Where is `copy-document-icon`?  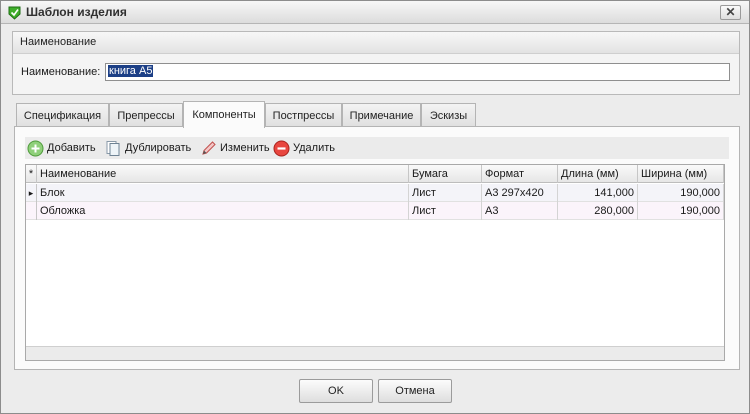
copy-document-icon is located at coordinates (113, 148).